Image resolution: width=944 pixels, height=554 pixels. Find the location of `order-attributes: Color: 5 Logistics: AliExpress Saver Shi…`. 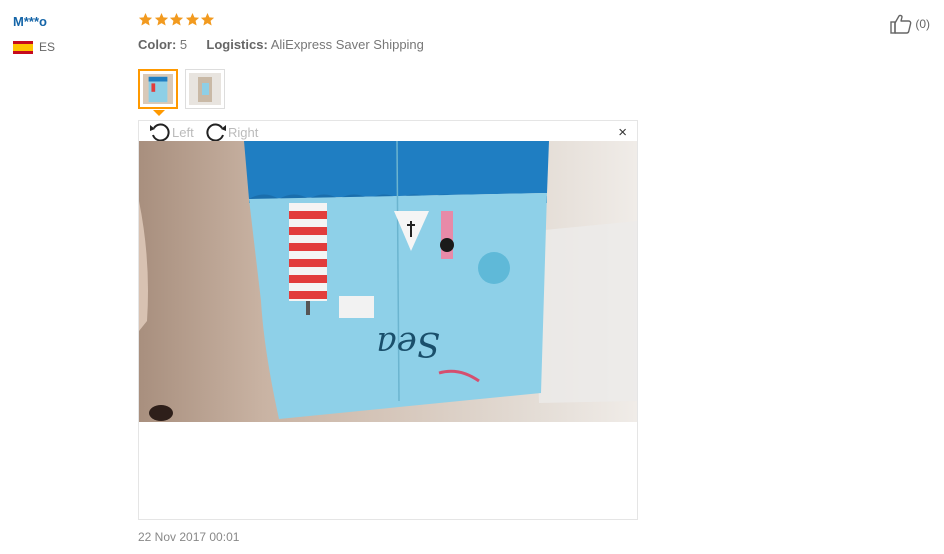

order-attributes: Color: 5 Logistics: AliExpress Saver Shi… is located at coordinates (281, 44).